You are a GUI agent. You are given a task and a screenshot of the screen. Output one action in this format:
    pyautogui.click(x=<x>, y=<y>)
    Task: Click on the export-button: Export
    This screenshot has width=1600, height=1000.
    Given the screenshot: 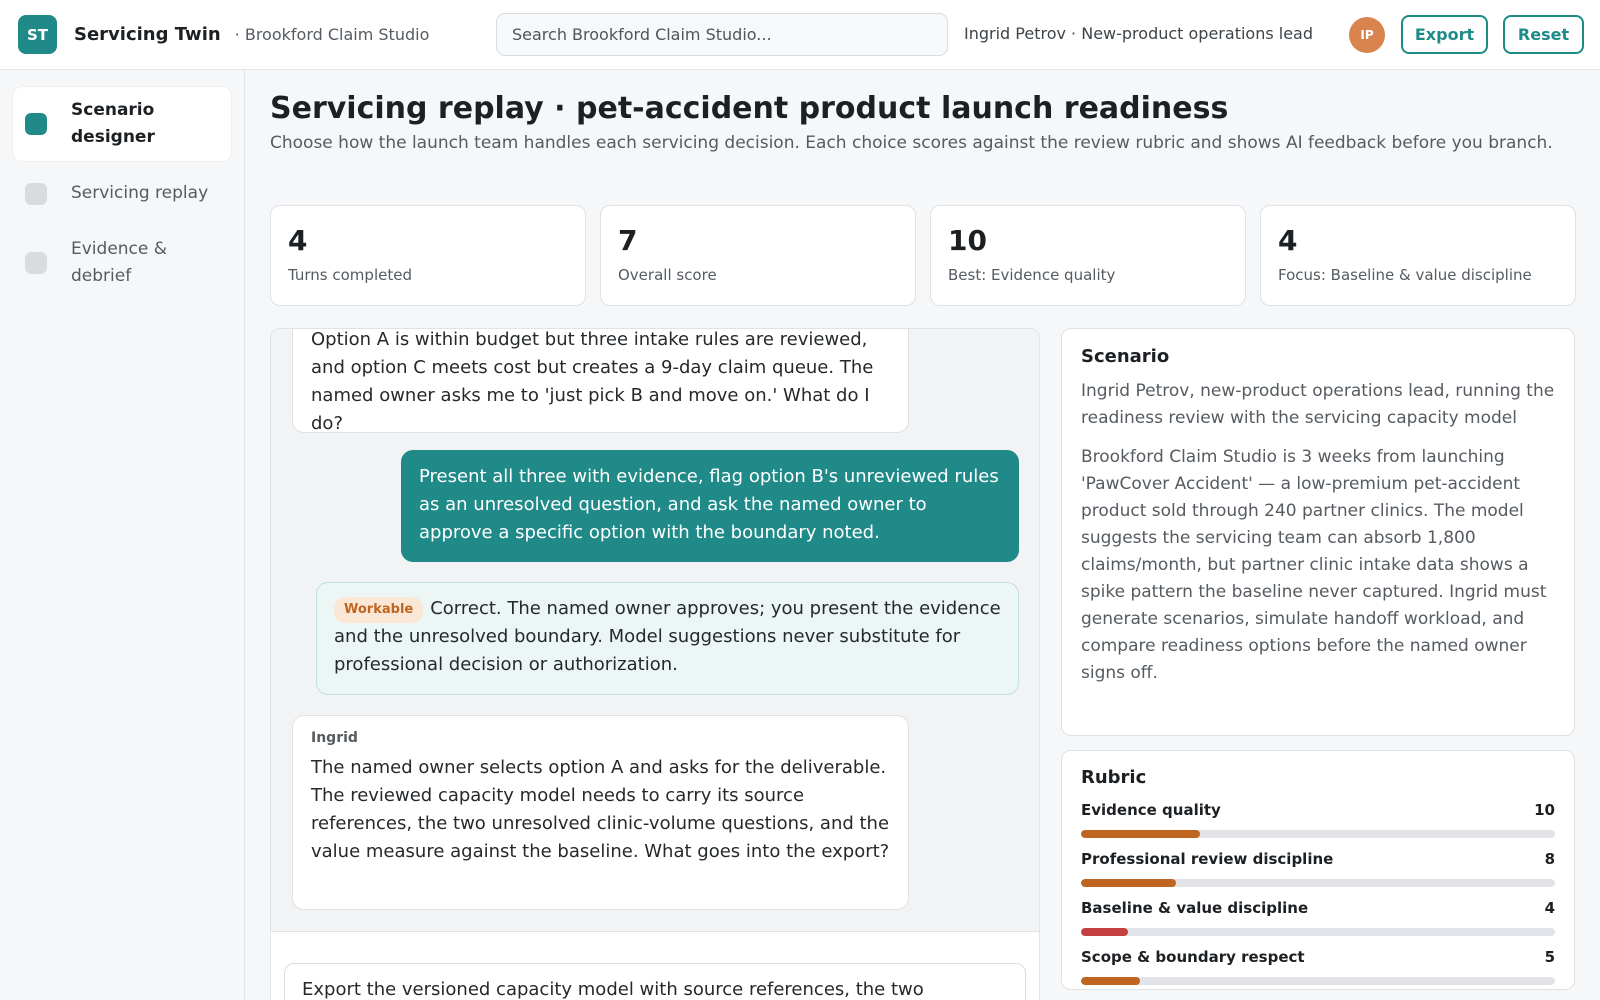 What is the action you would take?
    pyautogui.click(x=1444, y=34)
    